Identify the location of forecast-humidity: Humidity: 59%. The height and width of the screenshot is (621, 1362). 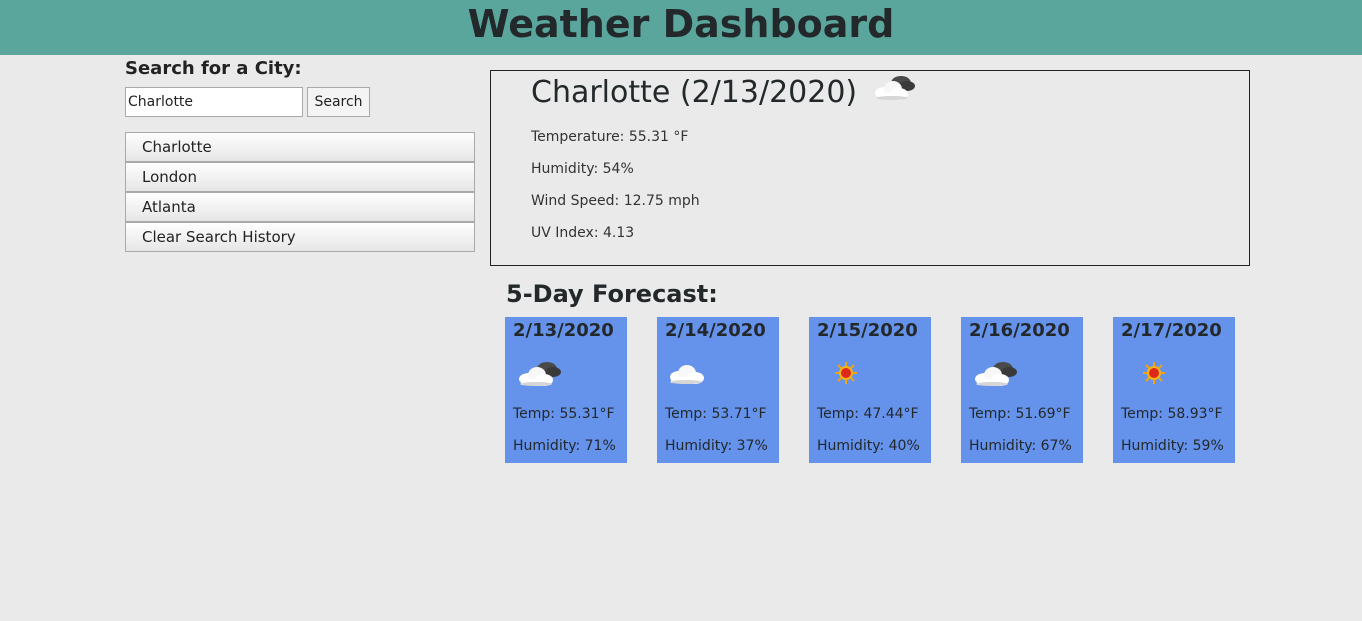
(1172, 446).